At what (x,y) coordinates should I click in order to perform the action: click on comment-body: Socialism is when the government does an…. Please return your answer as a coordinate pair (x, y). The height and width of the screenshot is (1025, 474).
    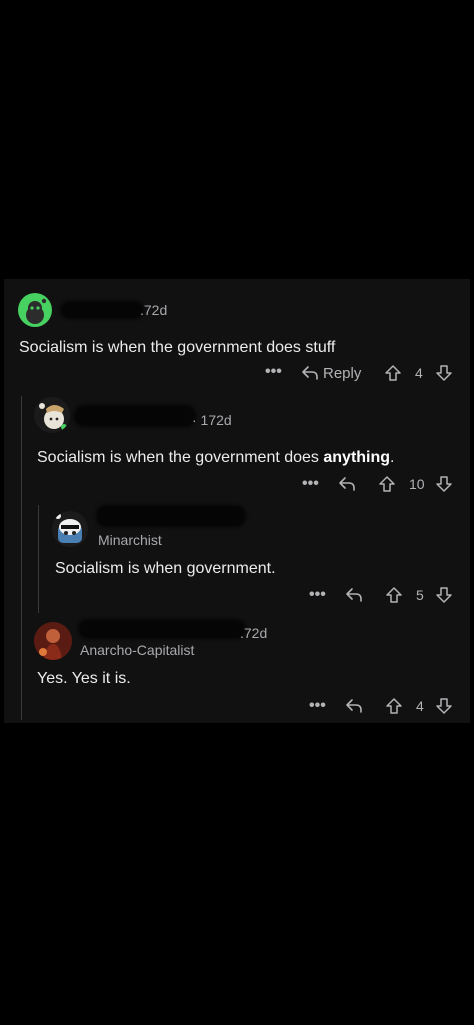
    Looking at the image, I should click on (216, 458).